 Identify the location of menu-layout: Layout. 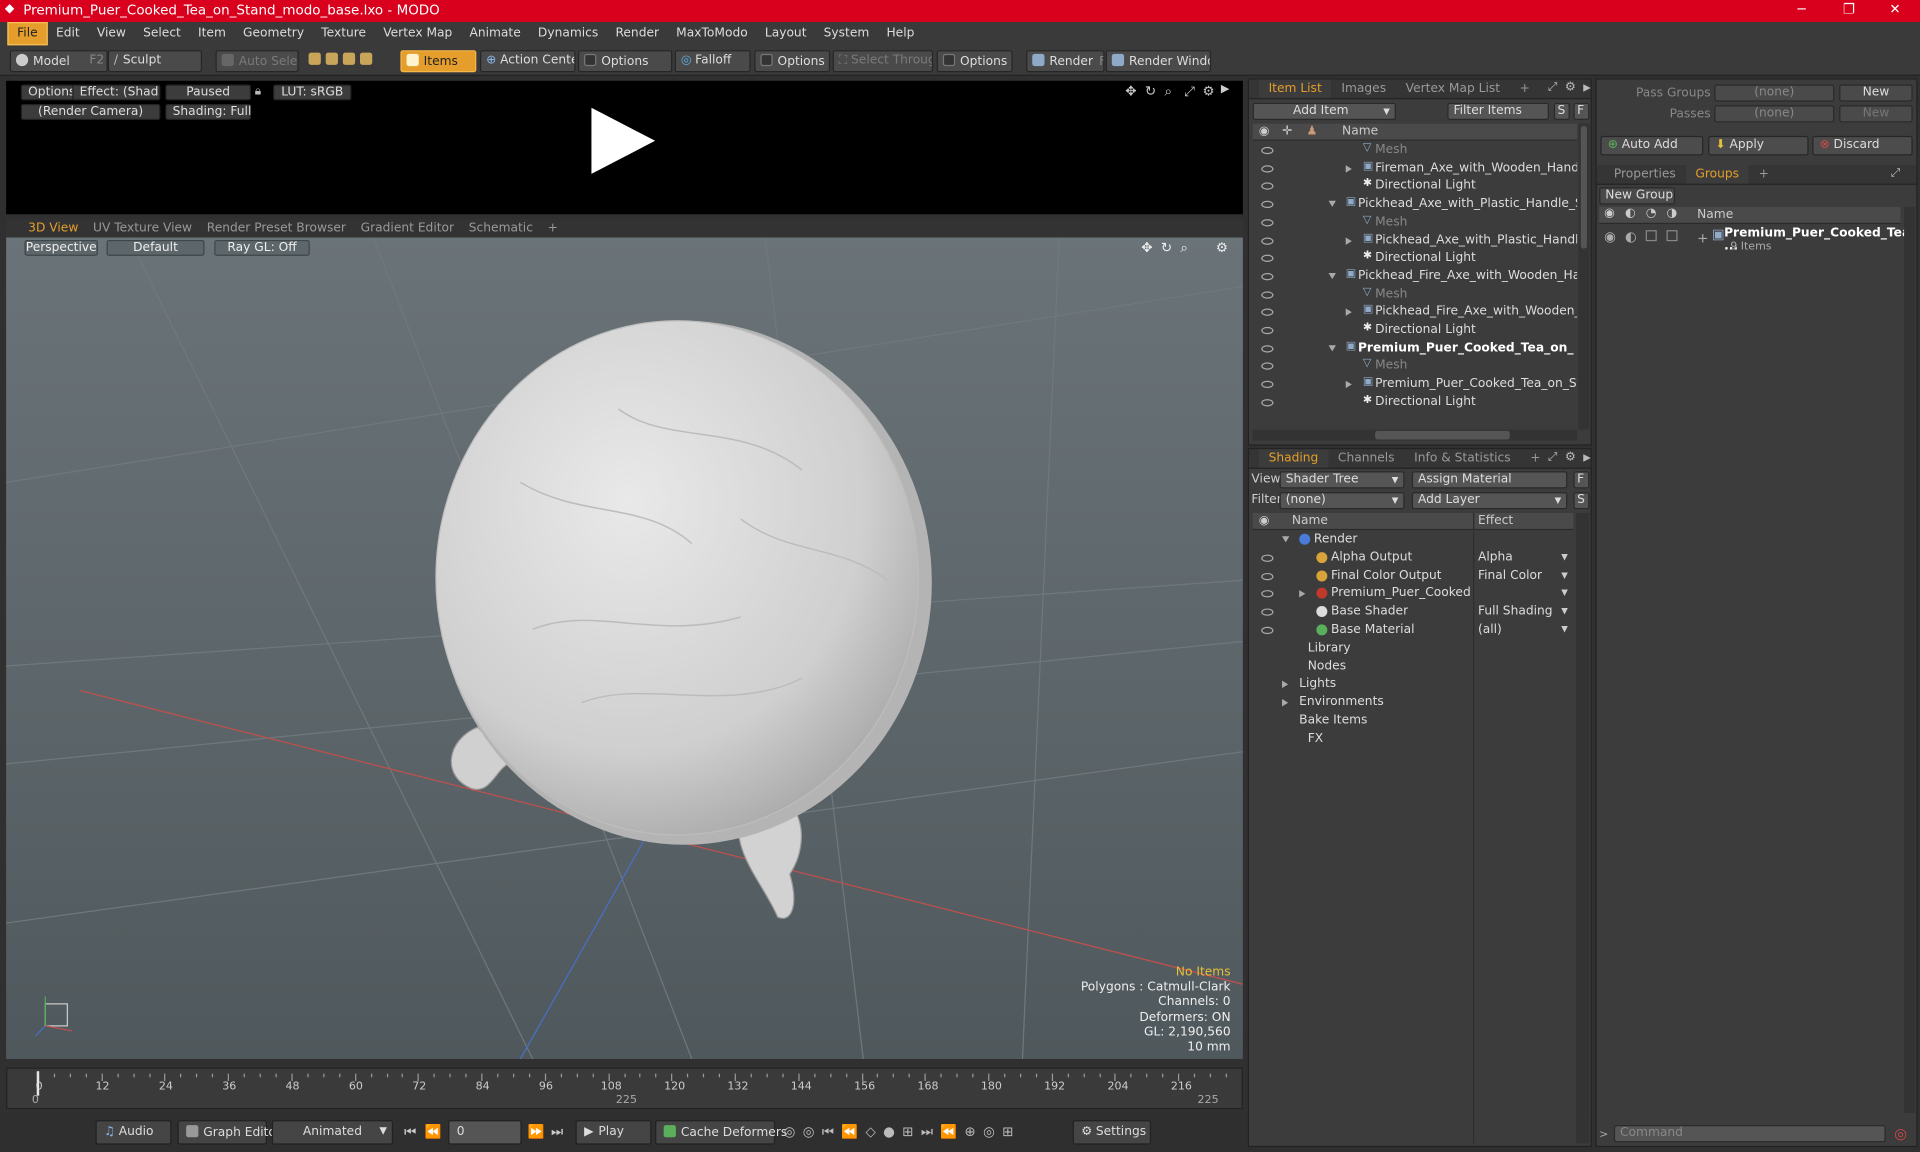
(785, 34).